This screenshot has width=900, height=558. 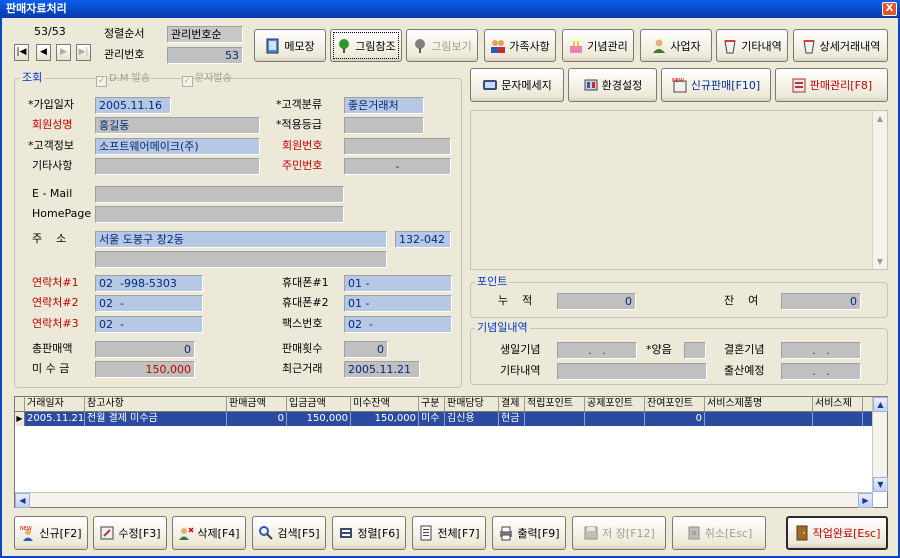 What do you see at coordinates (821, 301) in the screenshot?
I see `points-balance-field: 0` at bounding box center [821, 301].